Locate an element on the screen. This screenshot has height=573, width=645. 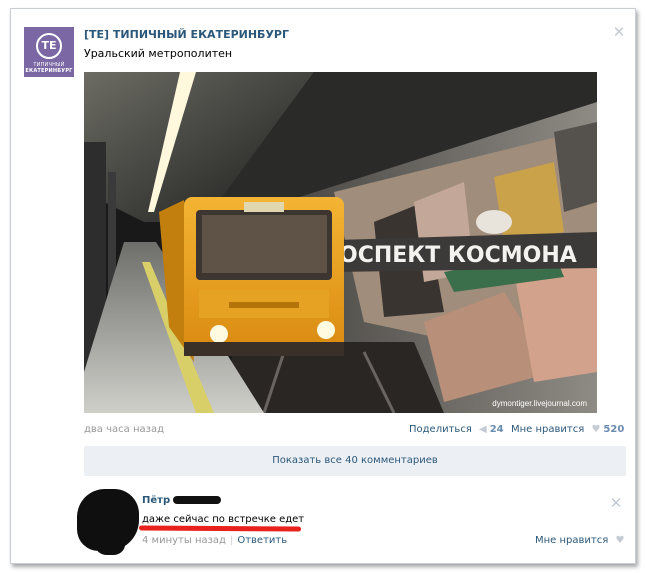
comment-close-icon: ✕ is located at coordinates (616, 503).